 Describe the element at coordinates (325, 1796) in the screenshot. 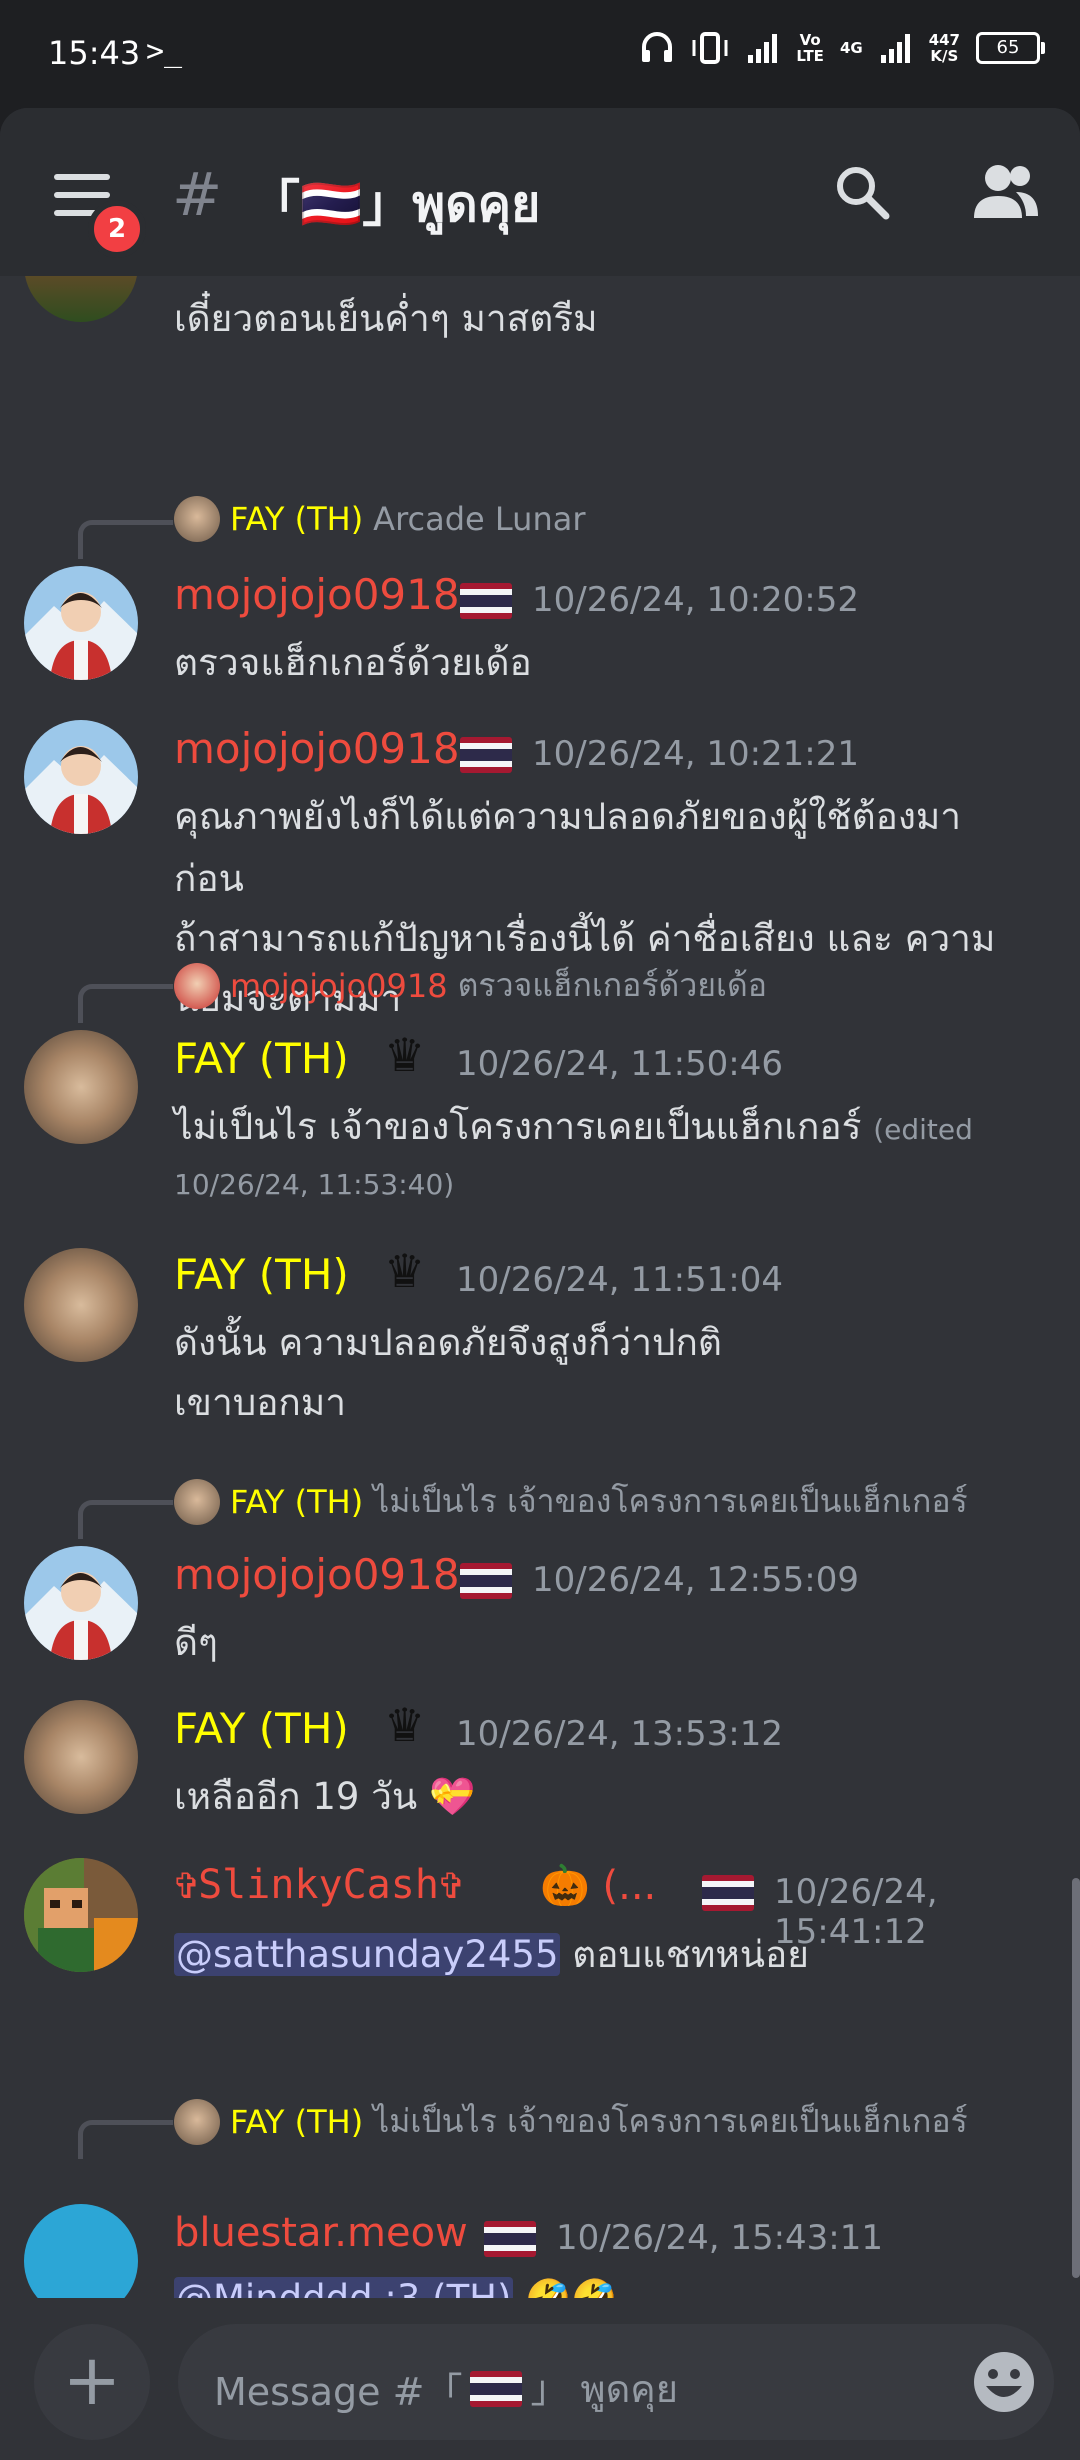

I see `message-text: เหลืออีก 19 วัน 💝` at that location.